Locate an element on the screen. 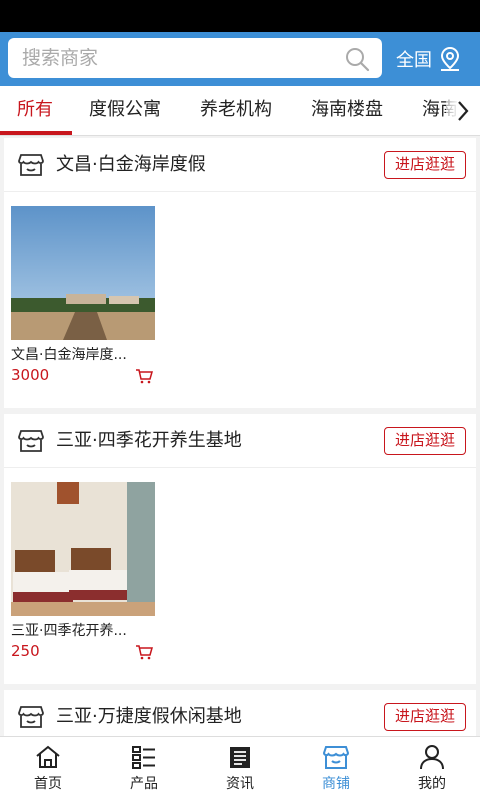 The image size is (480, 800). chevron-right-icon is located at coordinates (463, 111).